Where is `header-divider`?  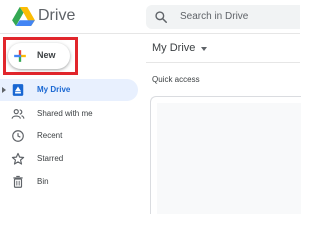
header-divider is located at coordinates (150, 33).